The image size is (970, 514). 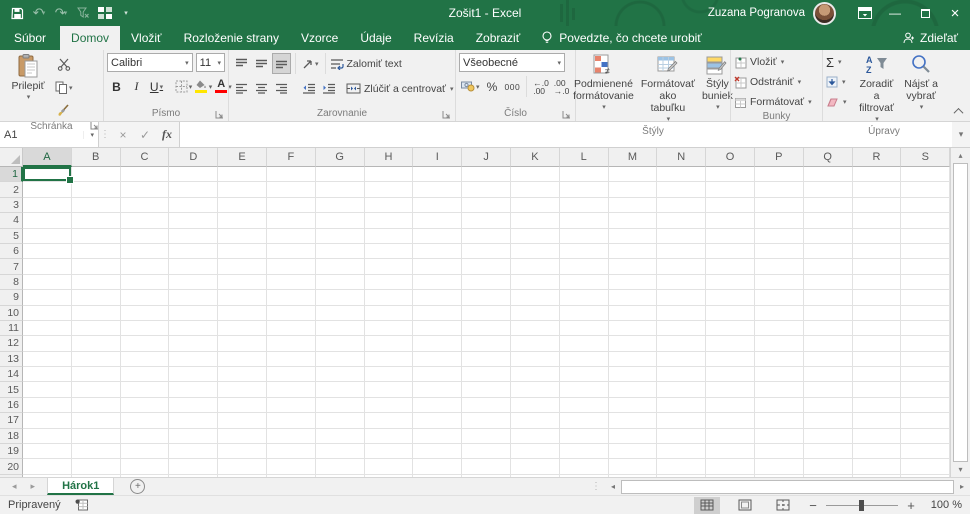 What do you see at coordinates (145, 157) in the screenshot?
I see `column-header-C: C` at bounding box center [145, 157].